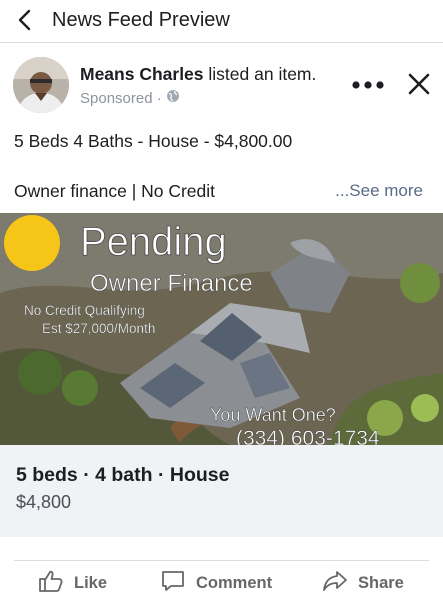 The image size is (443, 600). I want to click on like-button: Like, so click(72, 583).